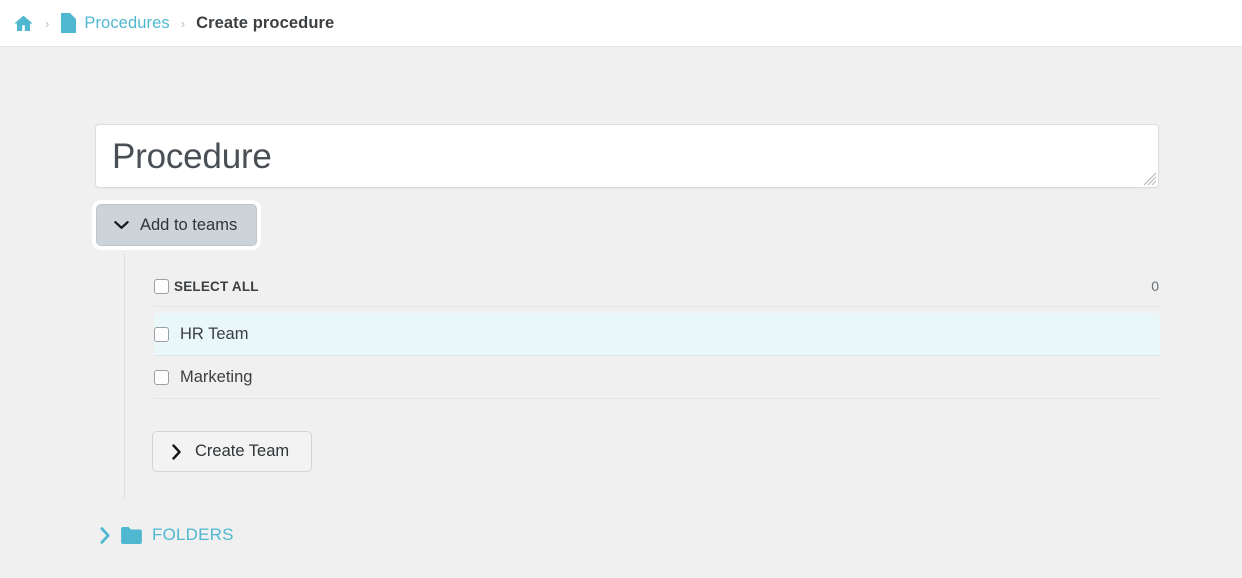 The image size is (1242, 578). I want to click on selected-count: 0, so click(1155, 286).